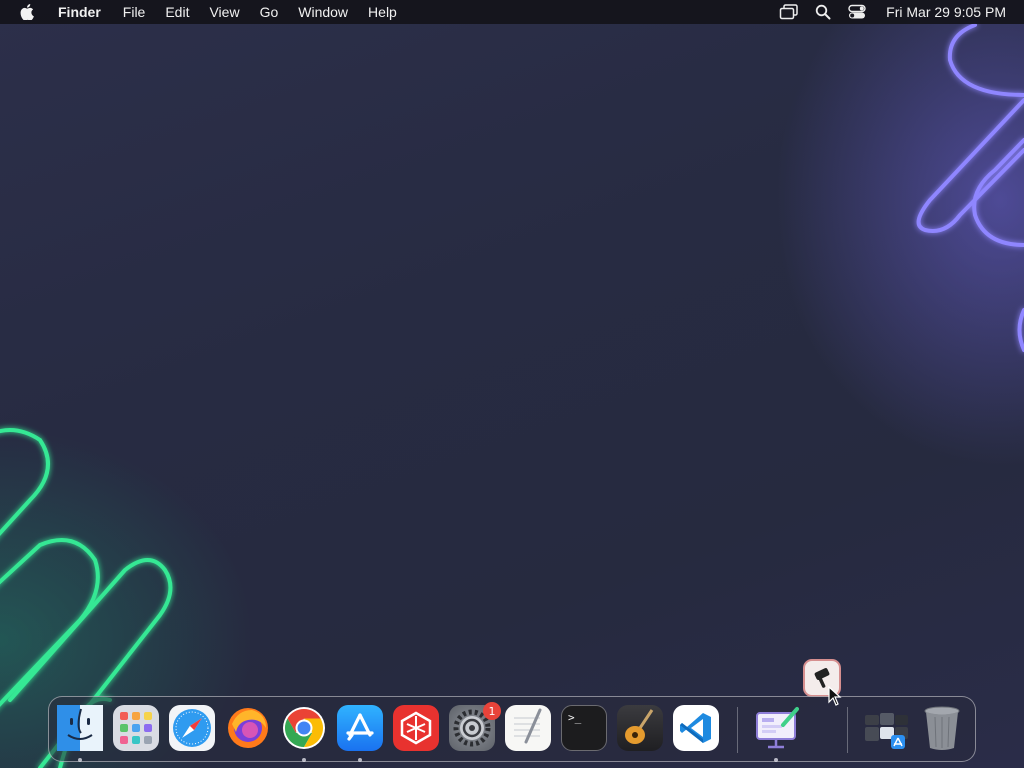  Describe the element at coordinates (192, 728) in the screenshot. I see `safari-icon` at that location.